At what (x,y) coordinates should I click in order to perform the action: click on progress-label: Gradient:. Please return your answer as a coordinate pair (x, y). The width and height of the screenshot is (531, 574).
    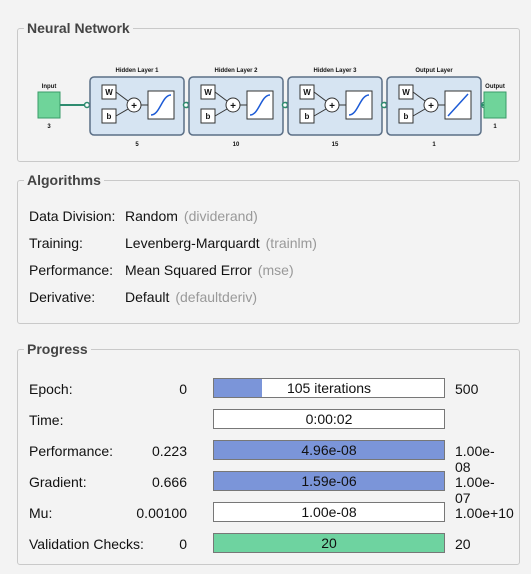
    Looking at the image, I should click on (58, 482).